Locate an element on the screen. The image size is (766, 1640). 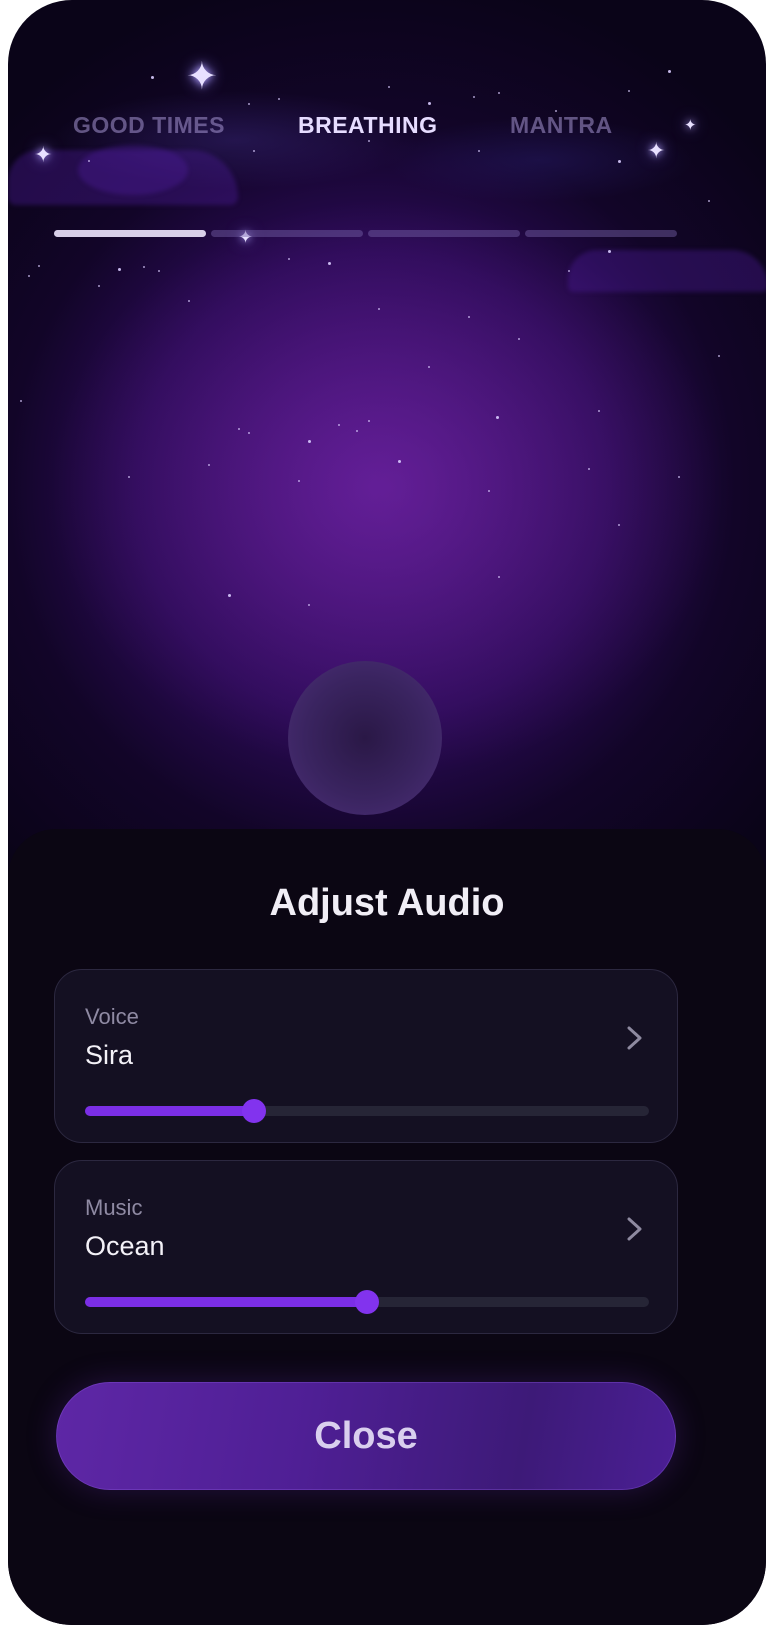
tab-mantra: MANTRA is located at coordinates (561, 125).